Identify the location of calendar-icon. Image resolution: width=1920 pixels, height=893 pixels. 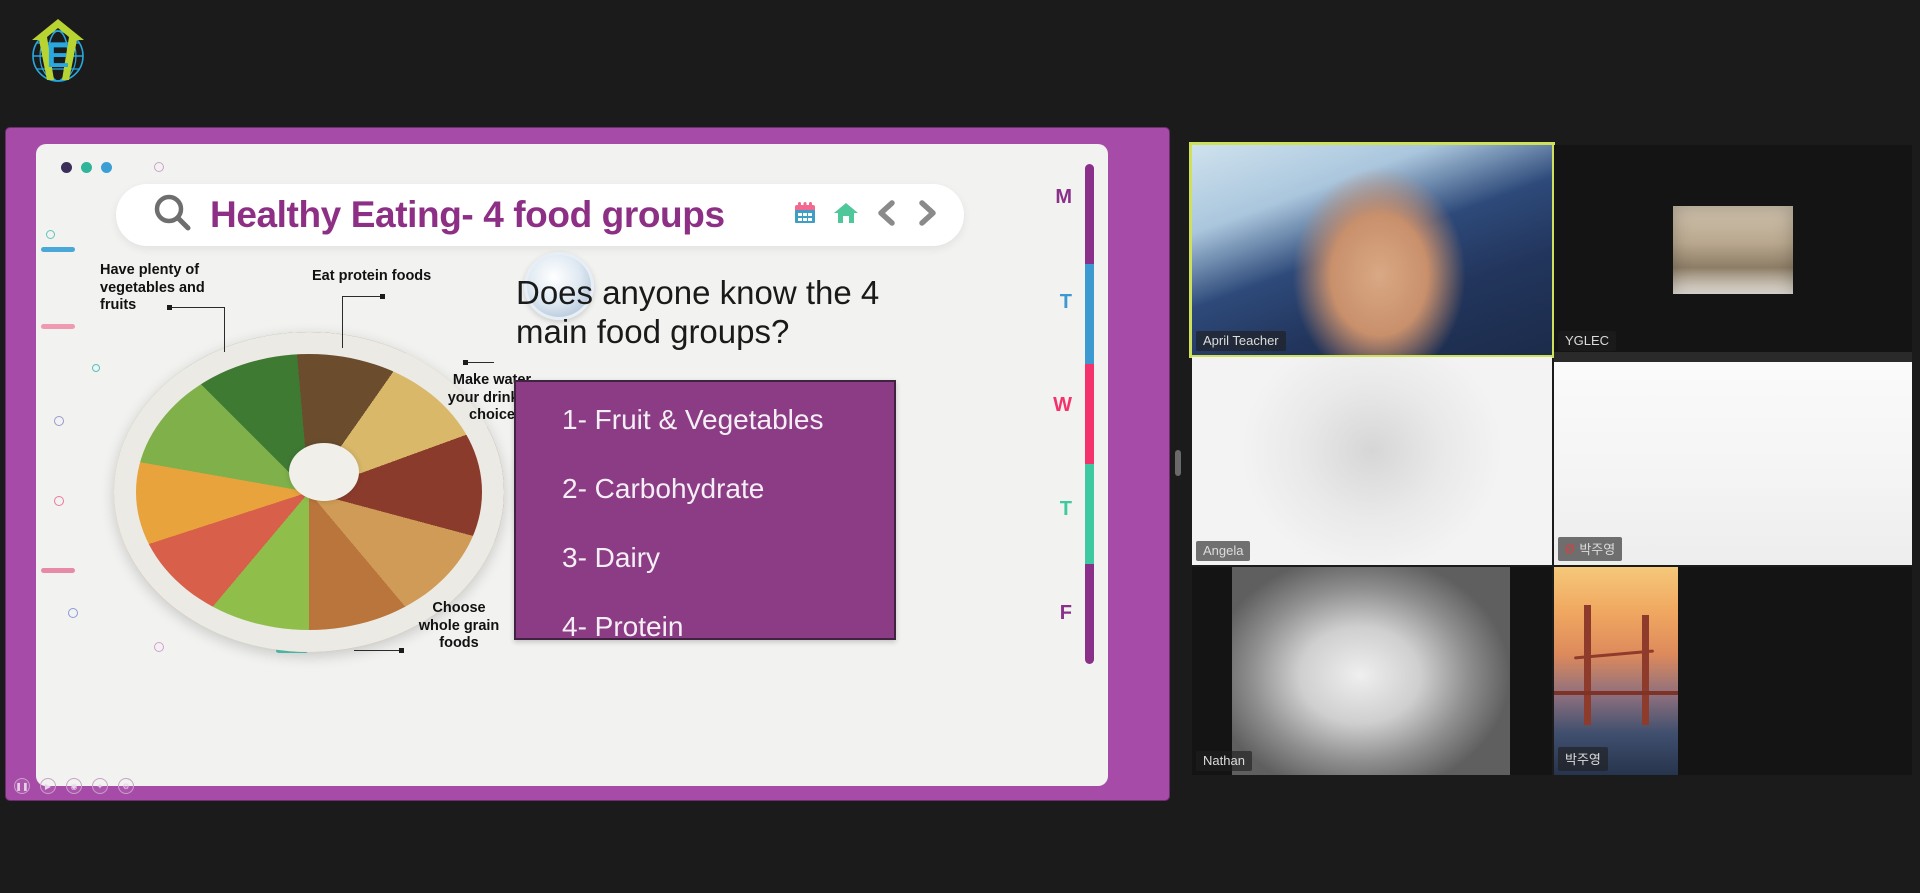
(805, 215).